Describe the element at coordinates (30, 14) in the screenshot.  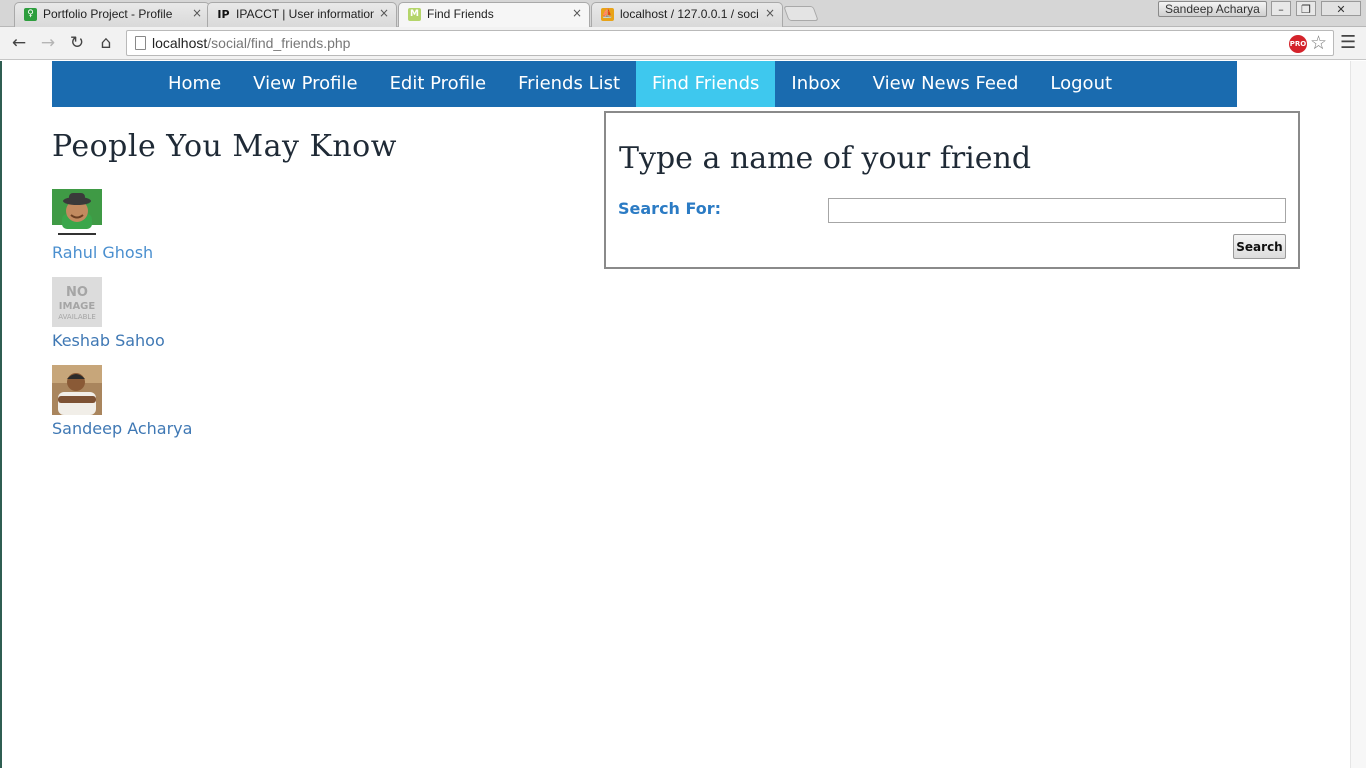
I see `portfolio-favicon-icon: ♀` at that location.